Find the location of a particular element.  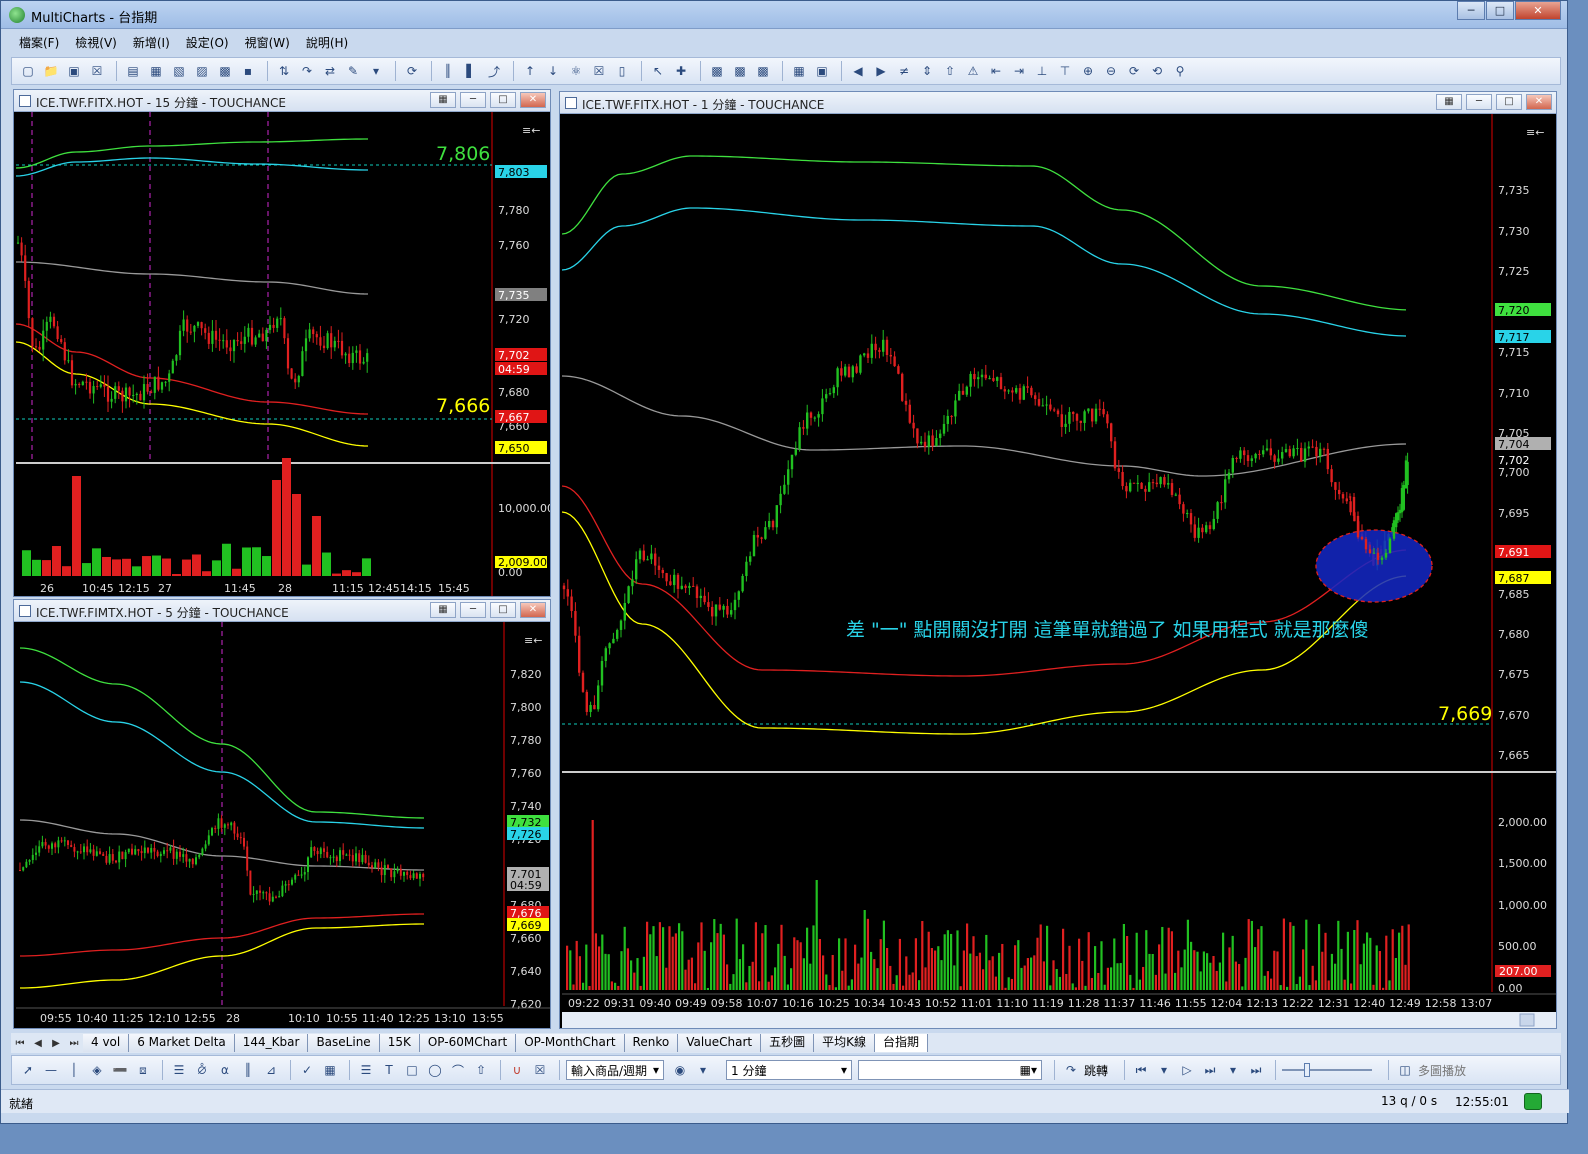

line-chart-icon: ⤴ is located at coordinates (494, 71).